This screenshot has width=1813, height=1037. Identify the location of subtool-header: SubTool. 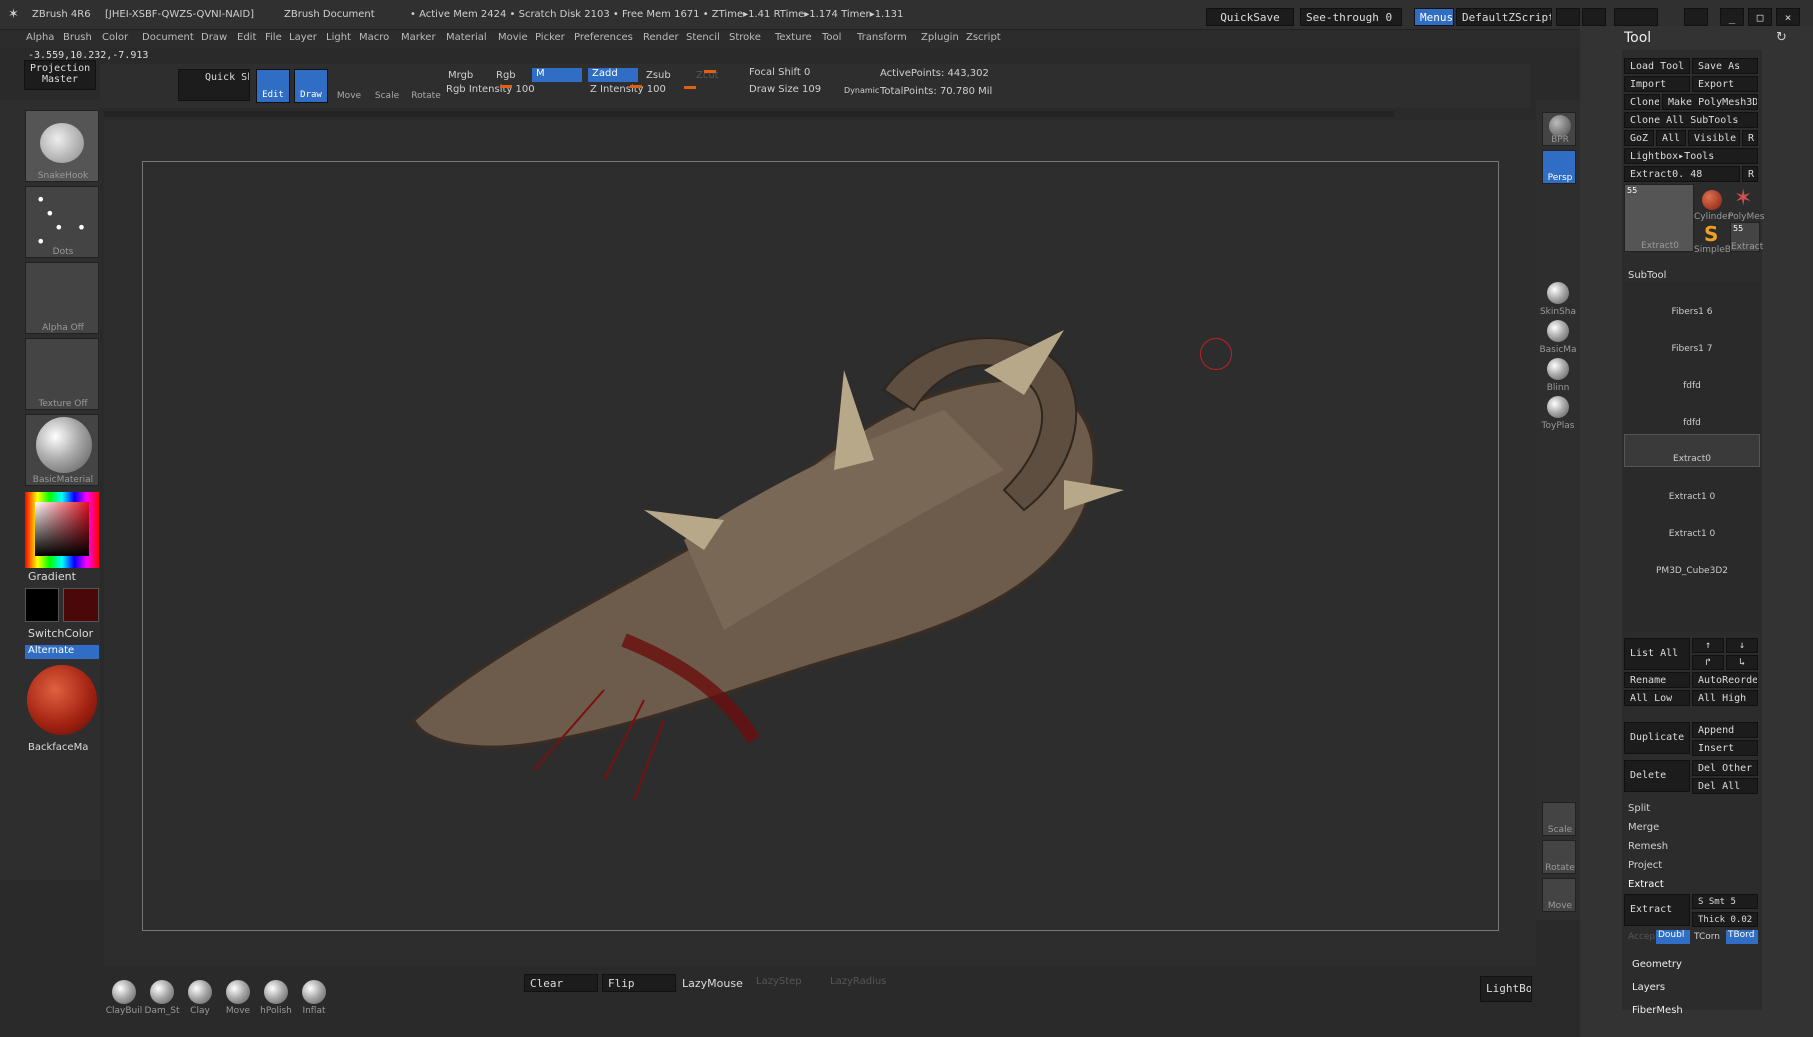
(1647, 275).